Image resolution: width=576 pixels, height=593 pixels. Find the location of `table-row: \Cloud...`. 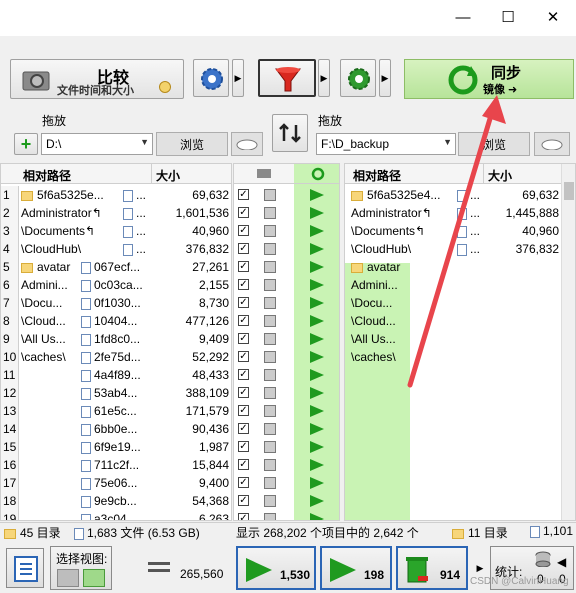

table-row: \Cloud... is located at coordinates (460, 321).